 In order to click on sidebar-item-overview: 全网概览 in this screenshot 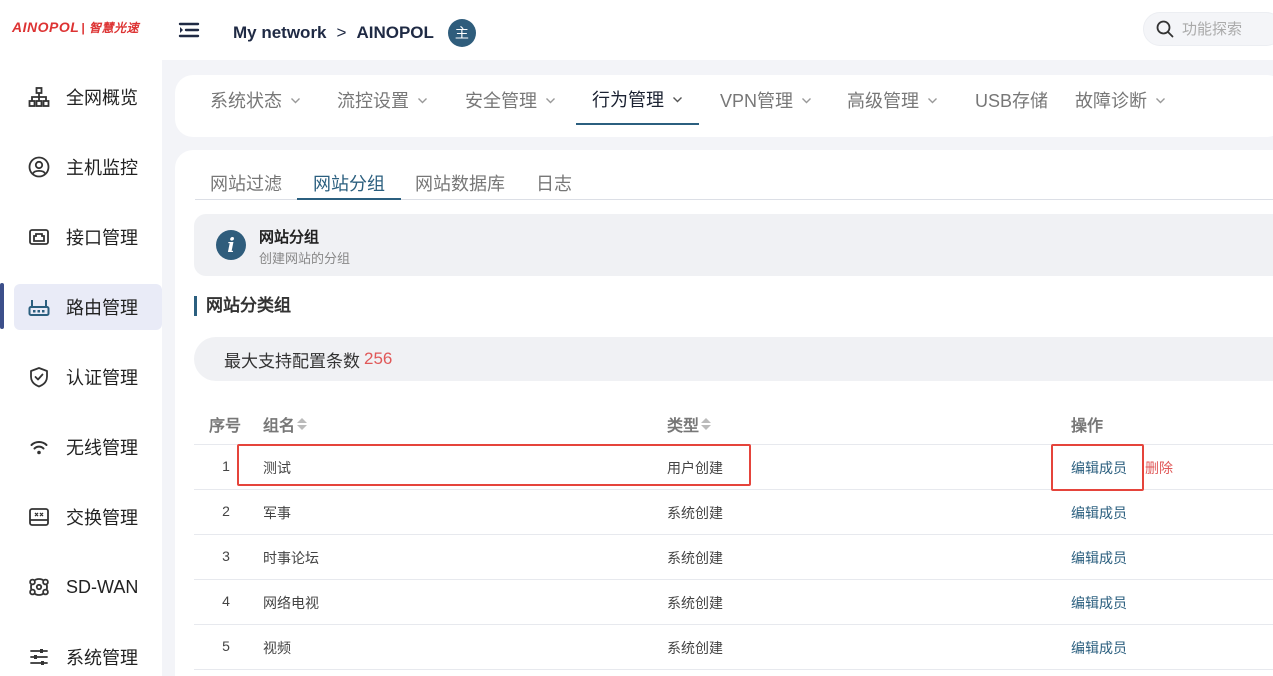, I will do `click(88, 97)`.